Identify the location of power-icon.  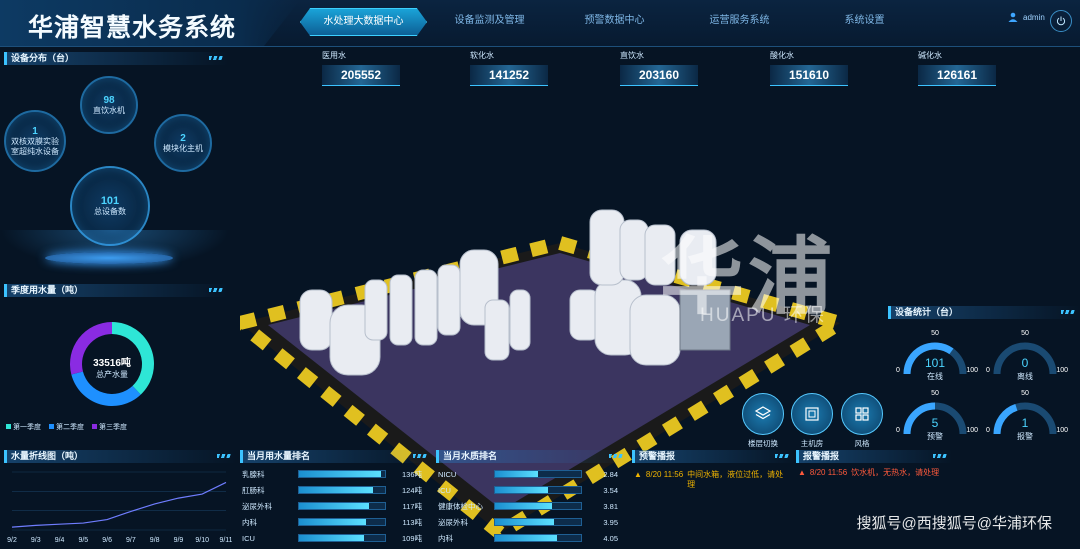
(1061, 21).